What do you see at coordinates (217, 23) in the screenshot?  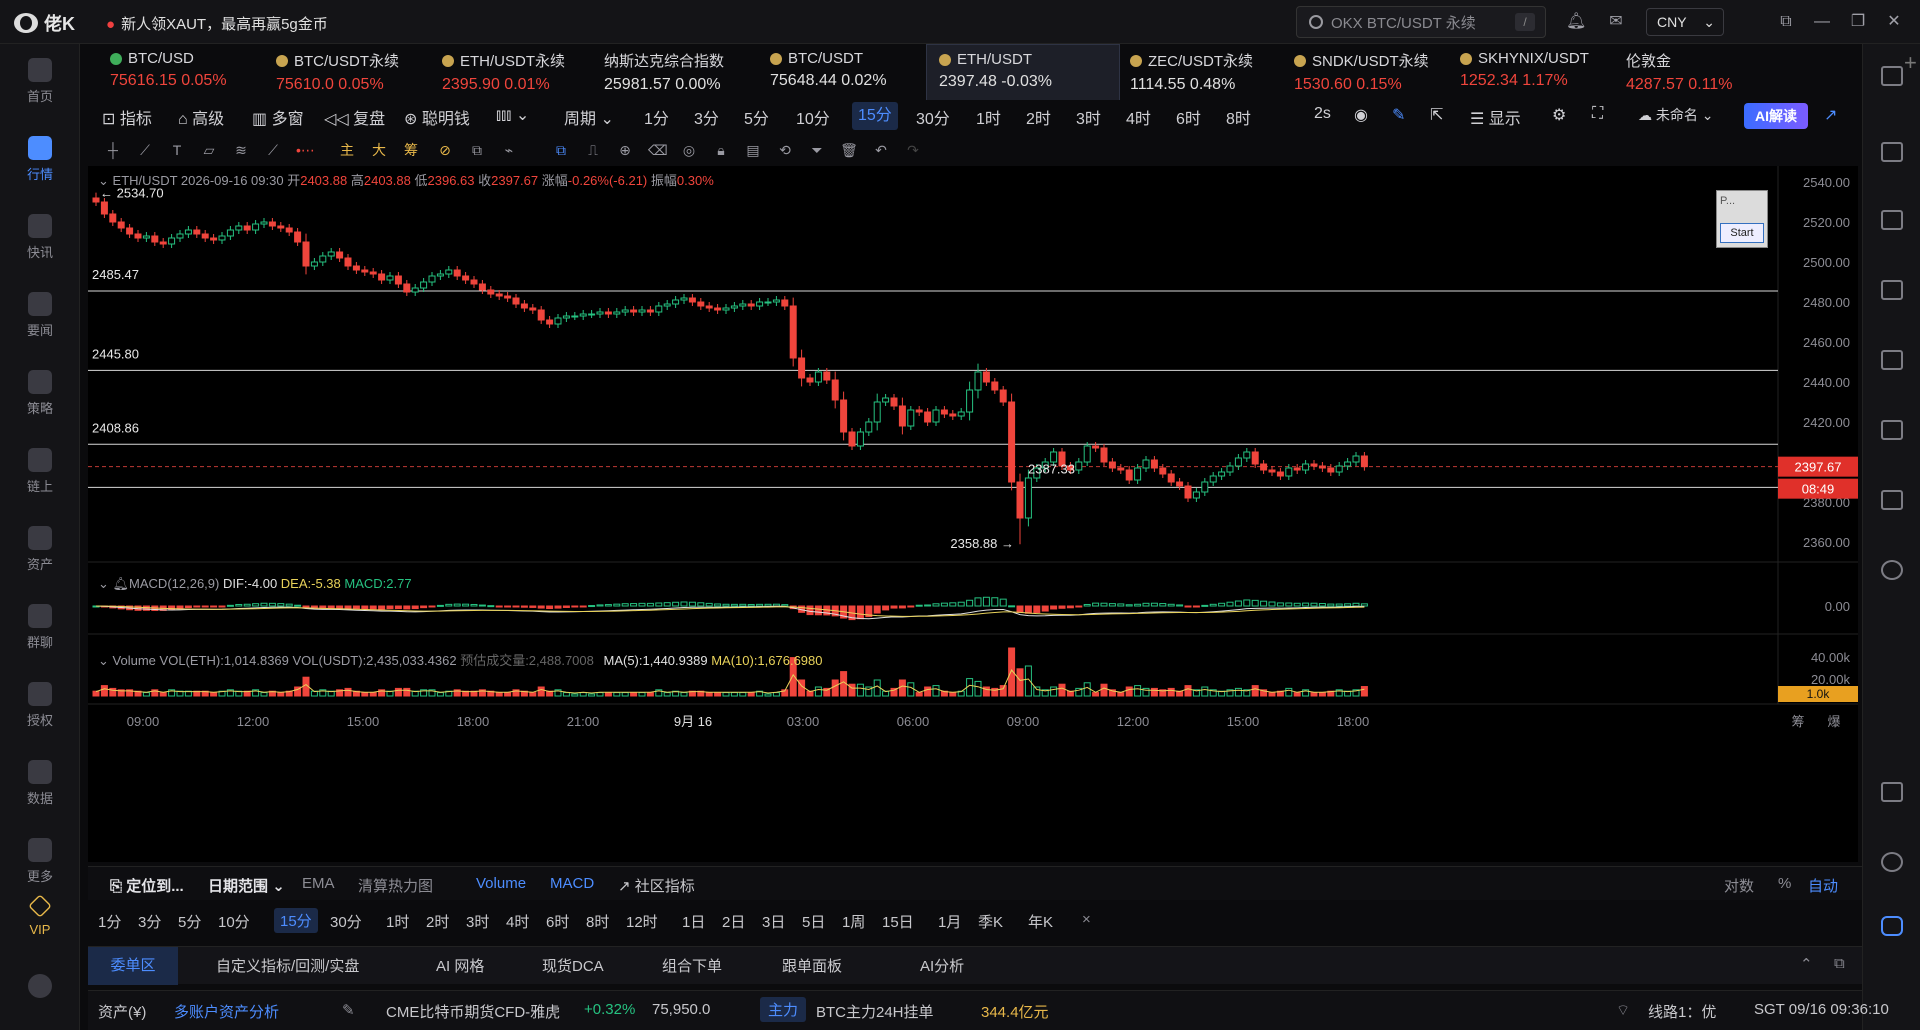 I see `promo-banner: ● 新人领XAUT，最高再赢5g金币` at bounding box center [217, 23].